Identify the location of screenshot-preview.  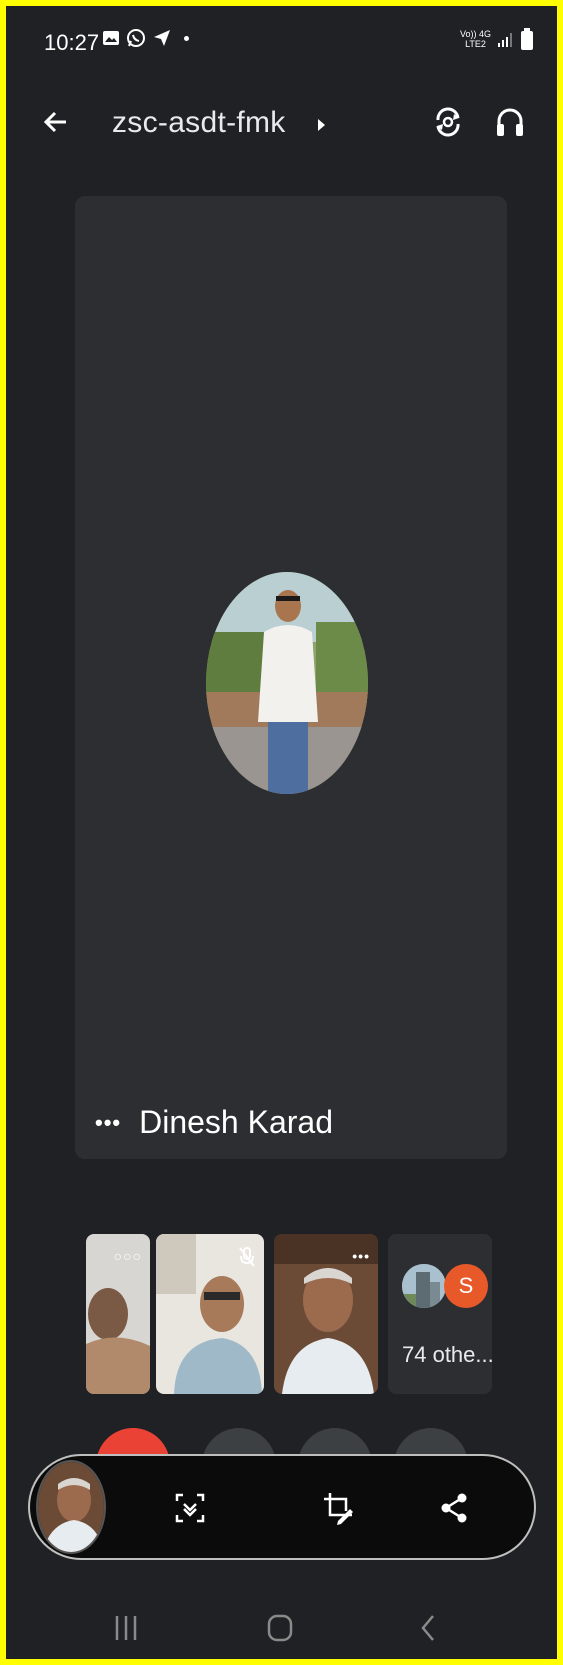
(71, 1507).